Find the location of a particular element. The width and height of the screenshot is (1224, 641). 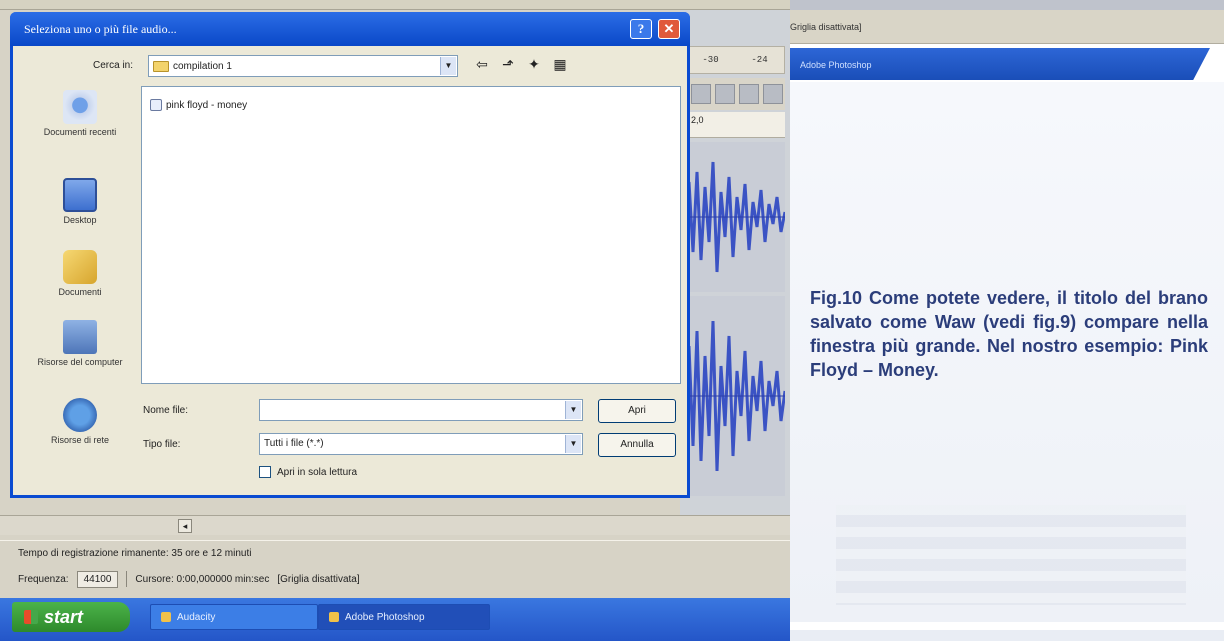

photoshop-tab-label: Adobe Photoshop is located at coordinates (836, 65).